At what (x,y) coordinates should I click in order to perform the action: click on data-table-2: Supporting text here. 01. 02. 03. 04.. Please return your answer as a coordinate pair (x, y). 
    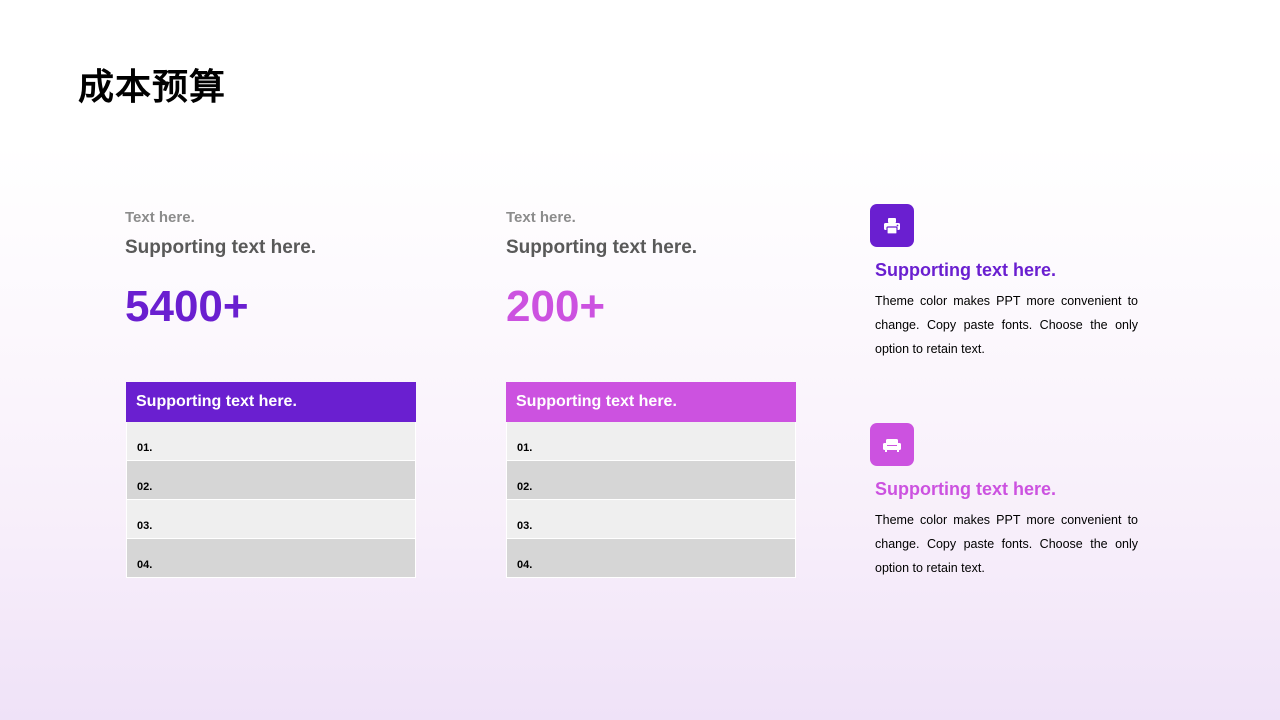
    Looking at the image, I should click on (651, 480).